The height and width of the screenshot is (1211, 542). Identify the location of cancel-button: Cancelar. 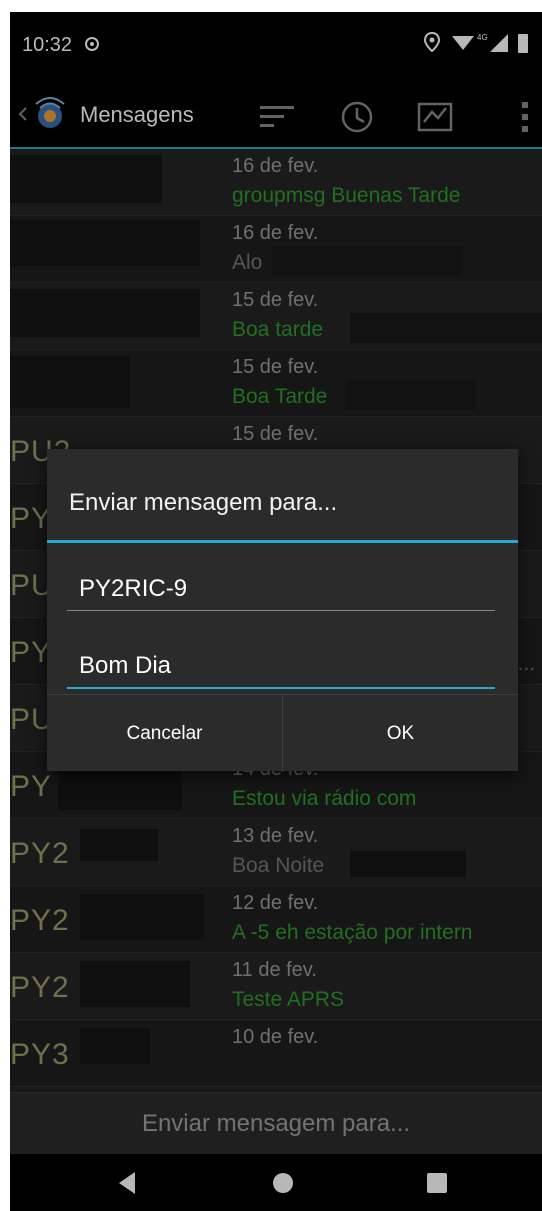
(165, 733).